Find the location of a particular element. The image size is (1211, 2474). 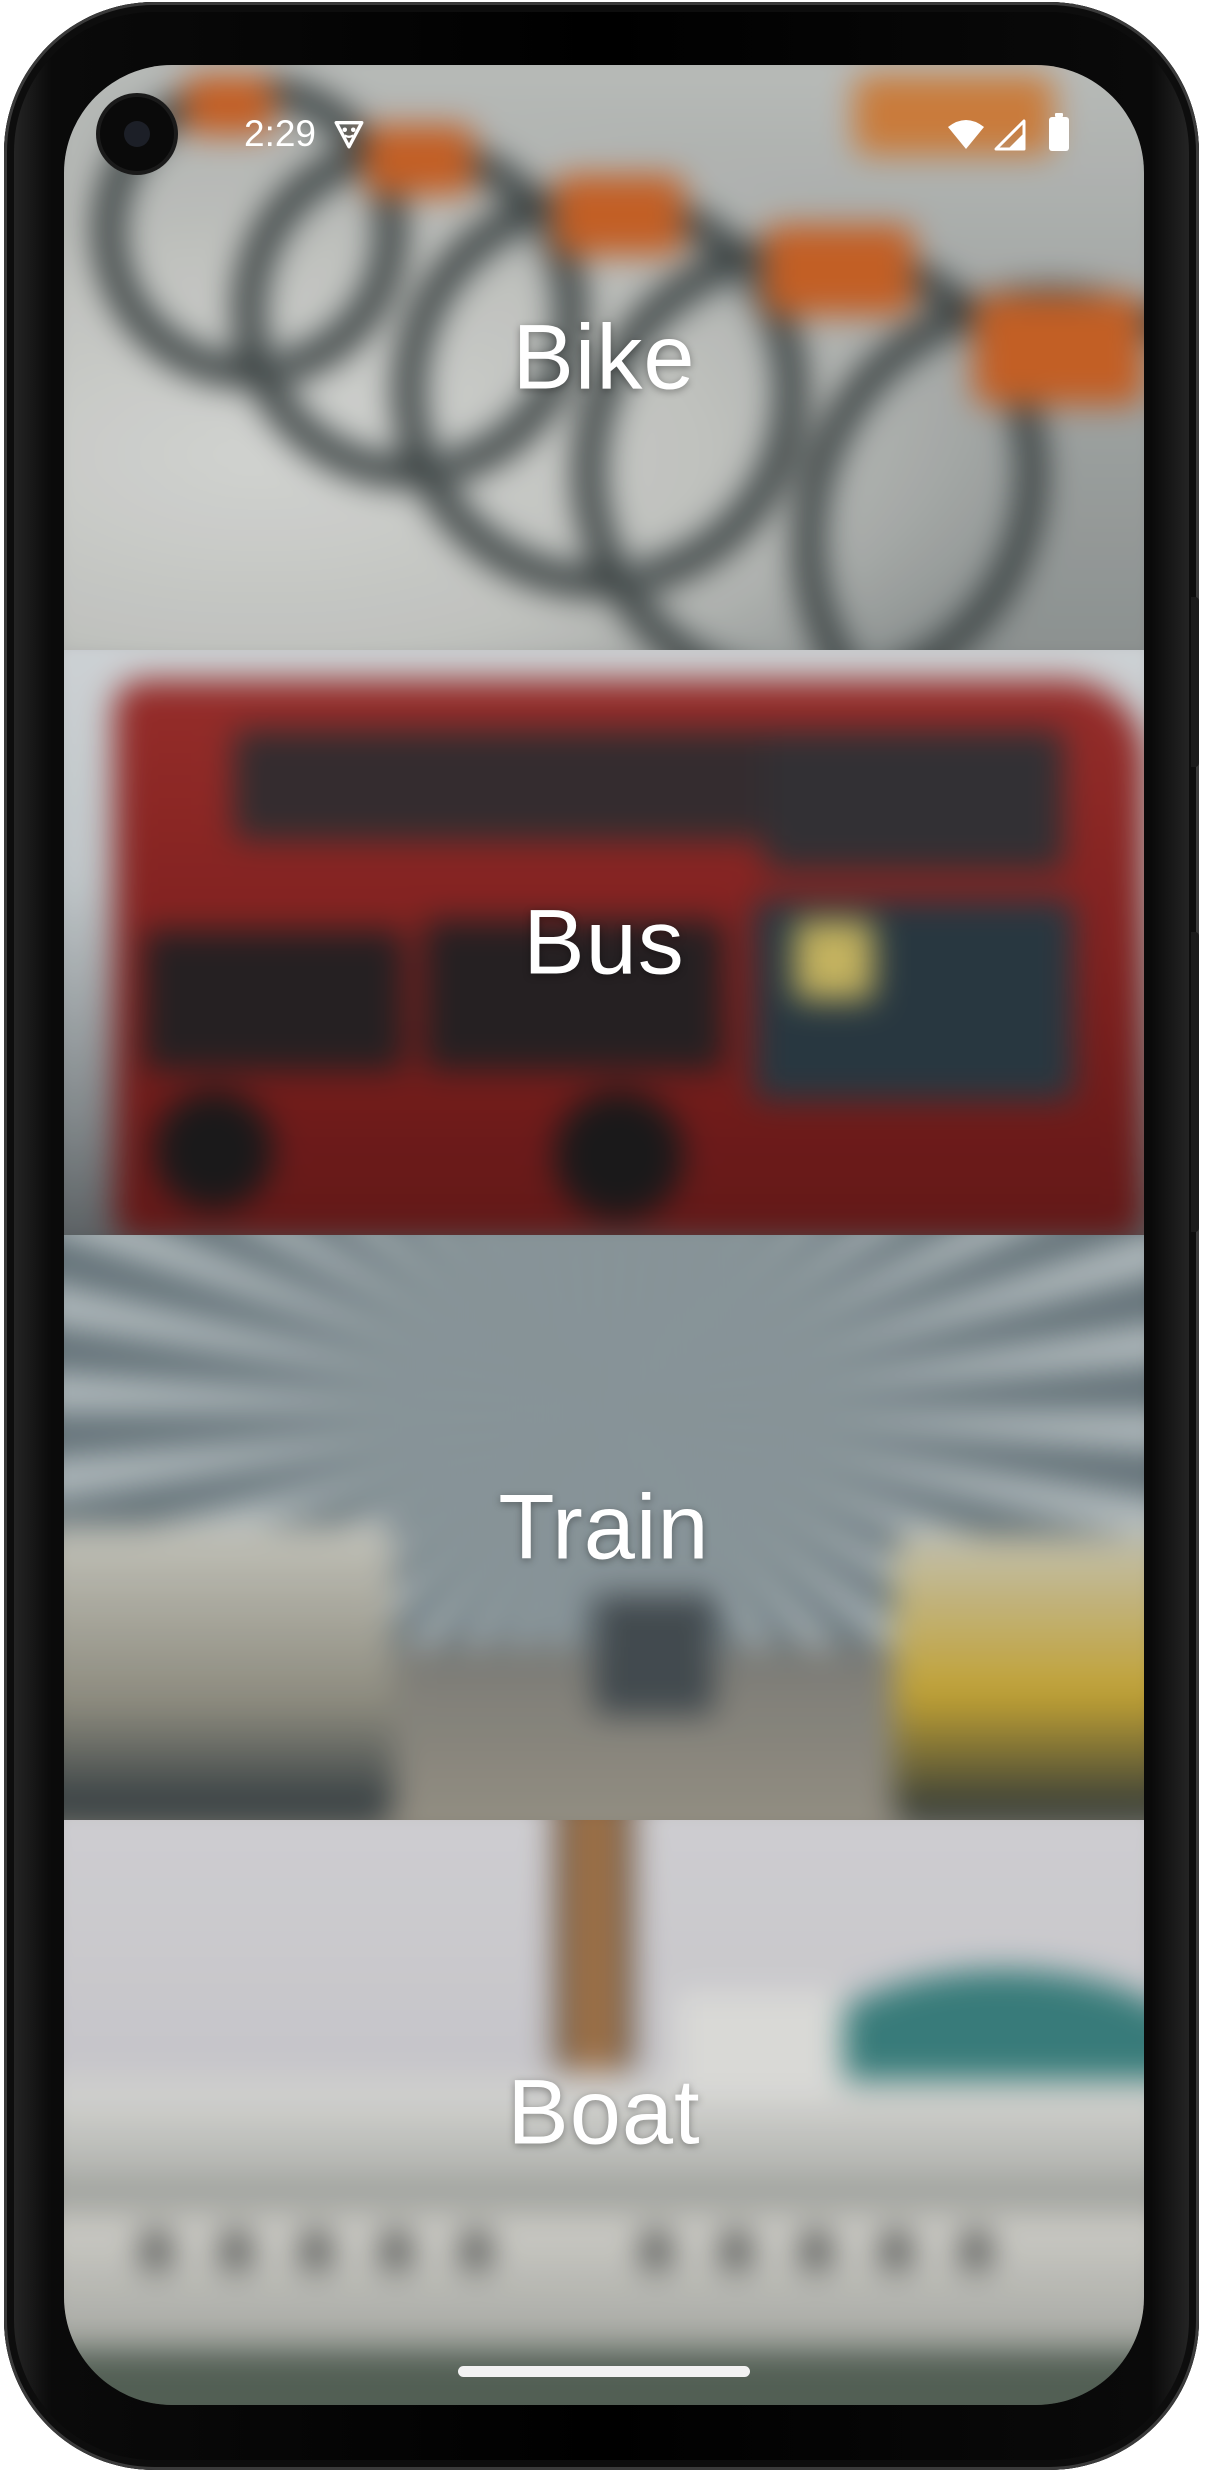

tile-label-train: Train is located at coordinates (604, 1527).